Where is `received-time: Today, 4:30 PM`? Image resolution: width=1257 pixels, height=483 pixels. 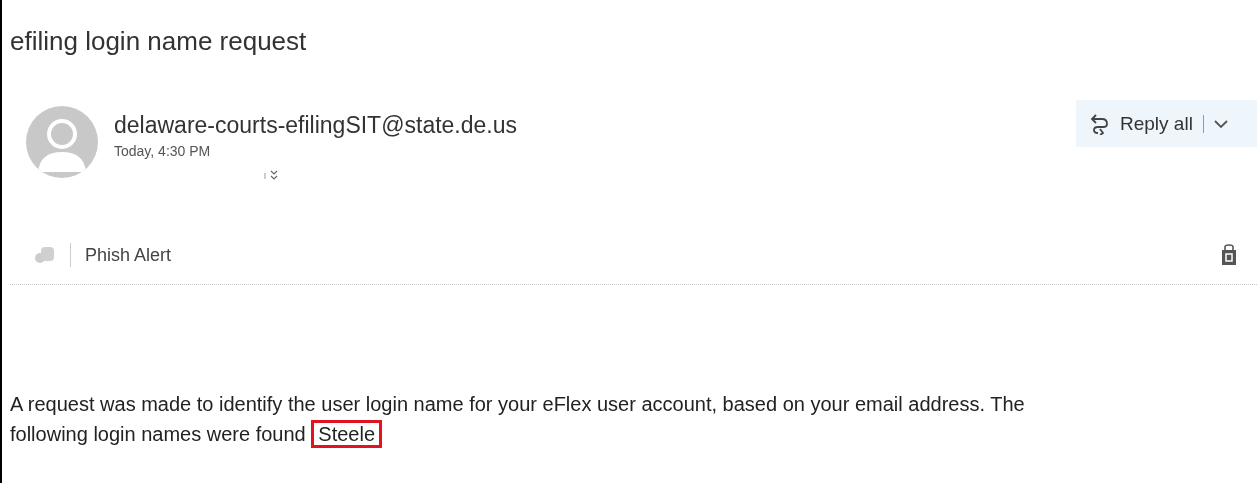
received-time: Today, 4:30 PM is located at coordinates (163, 151).